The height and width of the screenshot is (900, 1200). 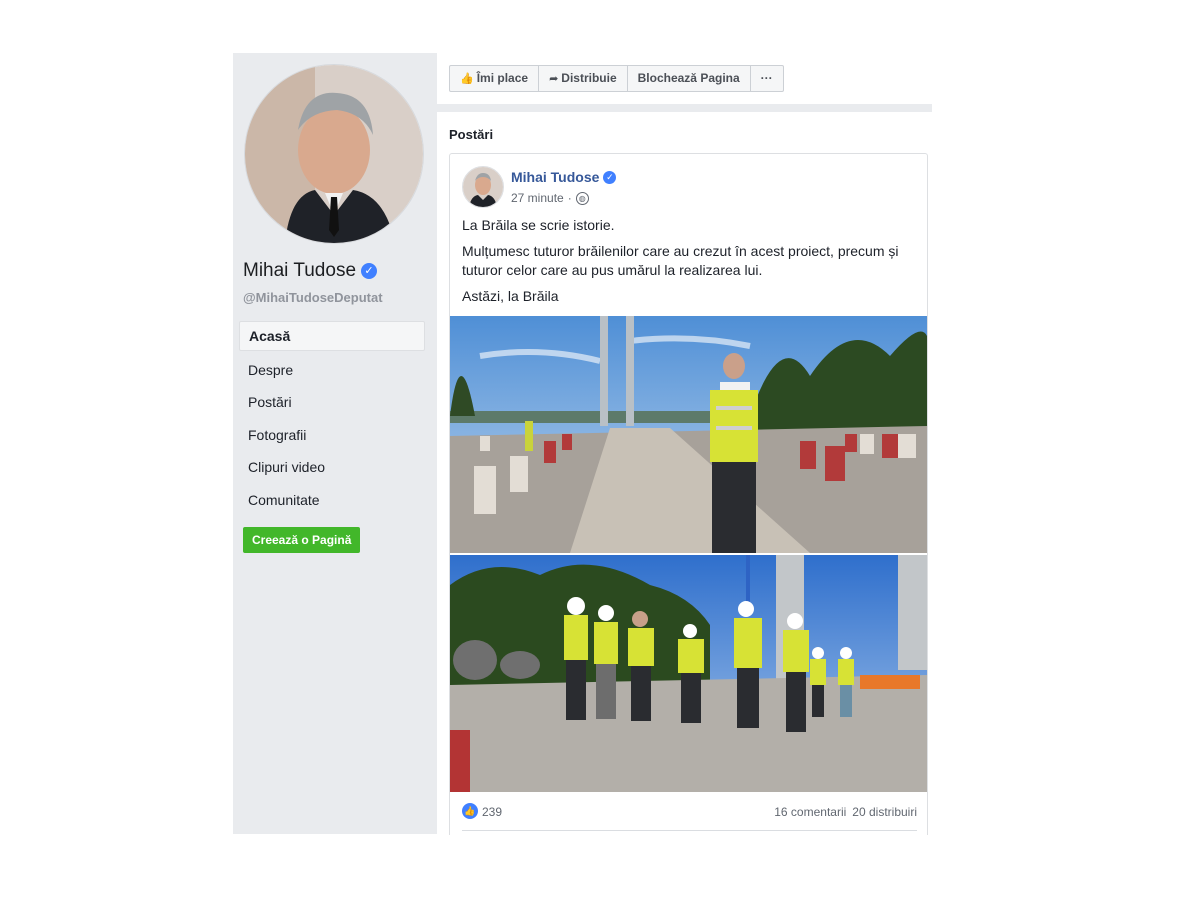 I want to click on posts-header: Postări, so click(x=471, y=134).